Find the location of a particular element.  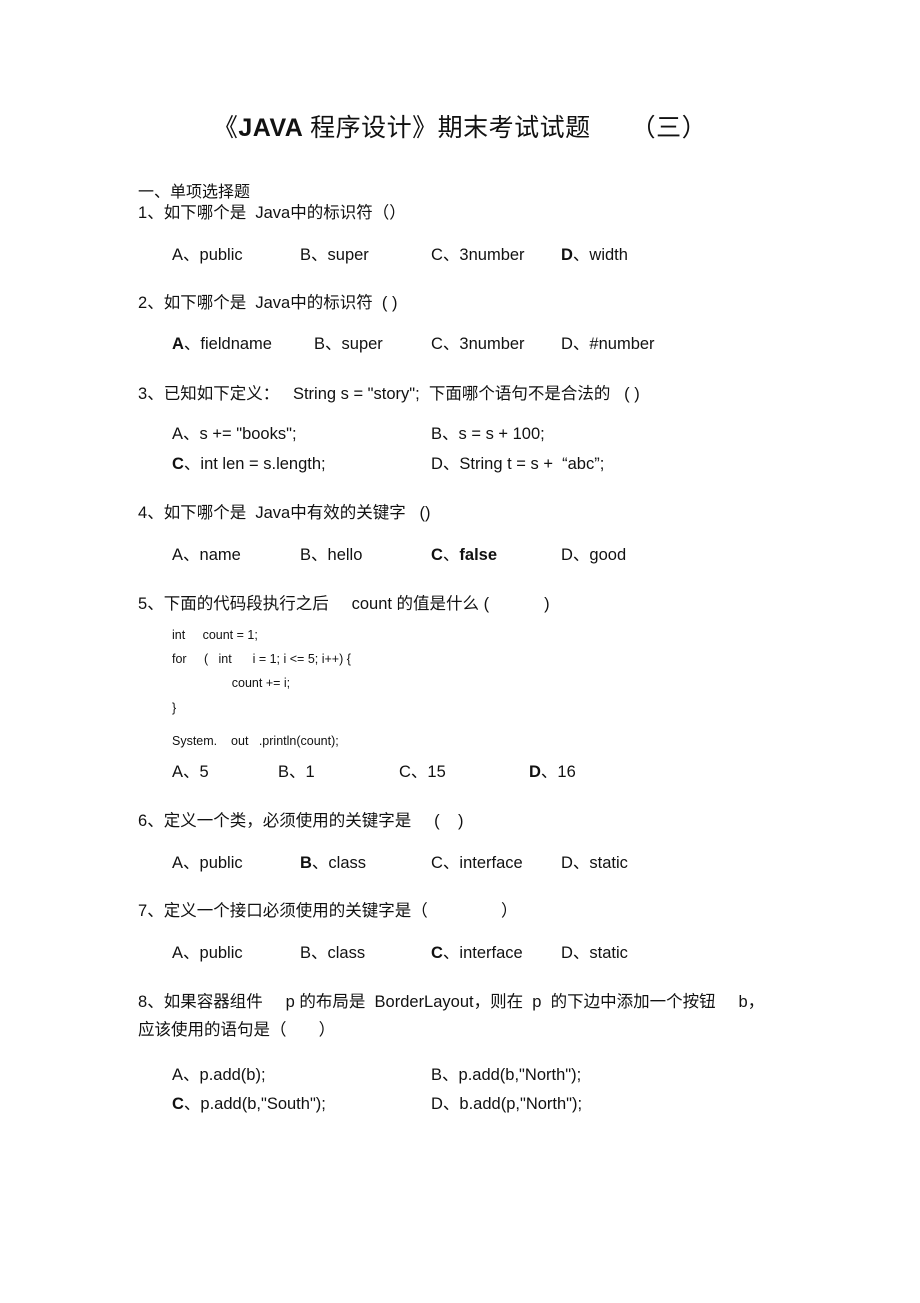

option-b: B、1 is located at coordinates (296, 770).